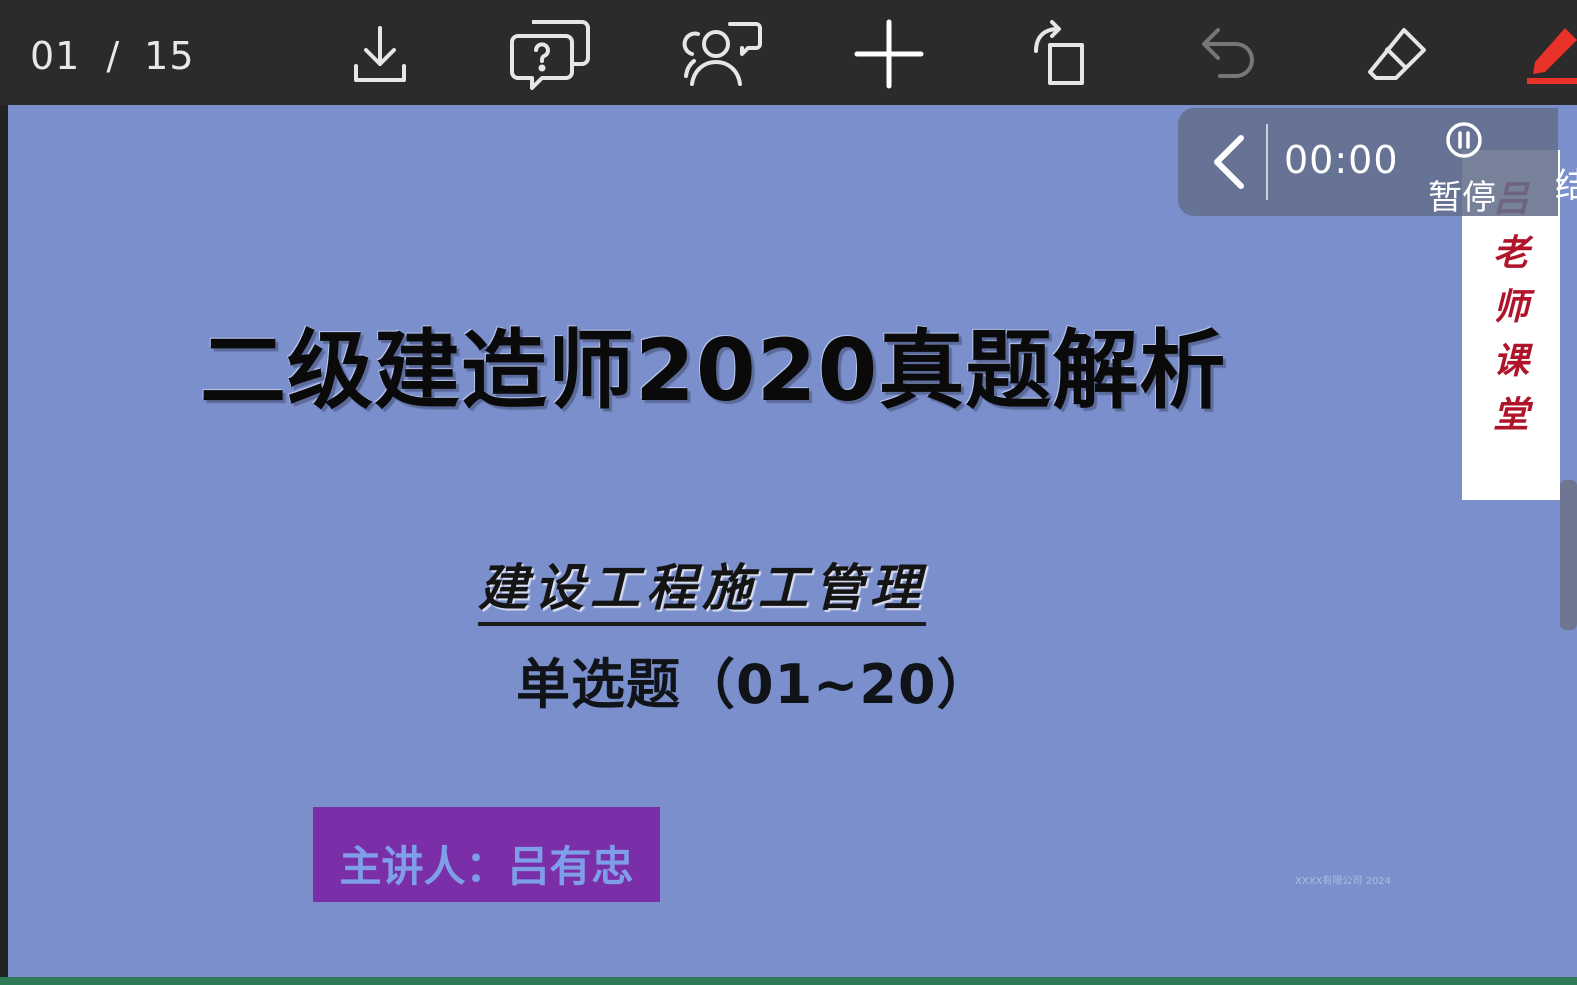 The image size is (1577, 985). Describe the element at coordinates (1343, 881) in the screenshot. I see `slide-footer-note: XXXX有限公司 2024` at that location.